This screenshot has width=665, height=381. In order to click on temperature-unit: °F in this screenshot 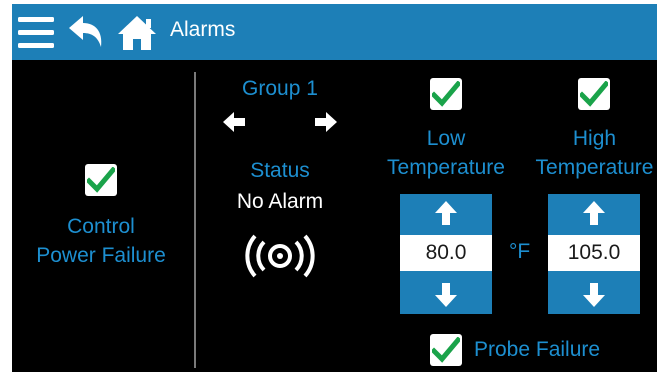, I will do `click(520, 251)`.